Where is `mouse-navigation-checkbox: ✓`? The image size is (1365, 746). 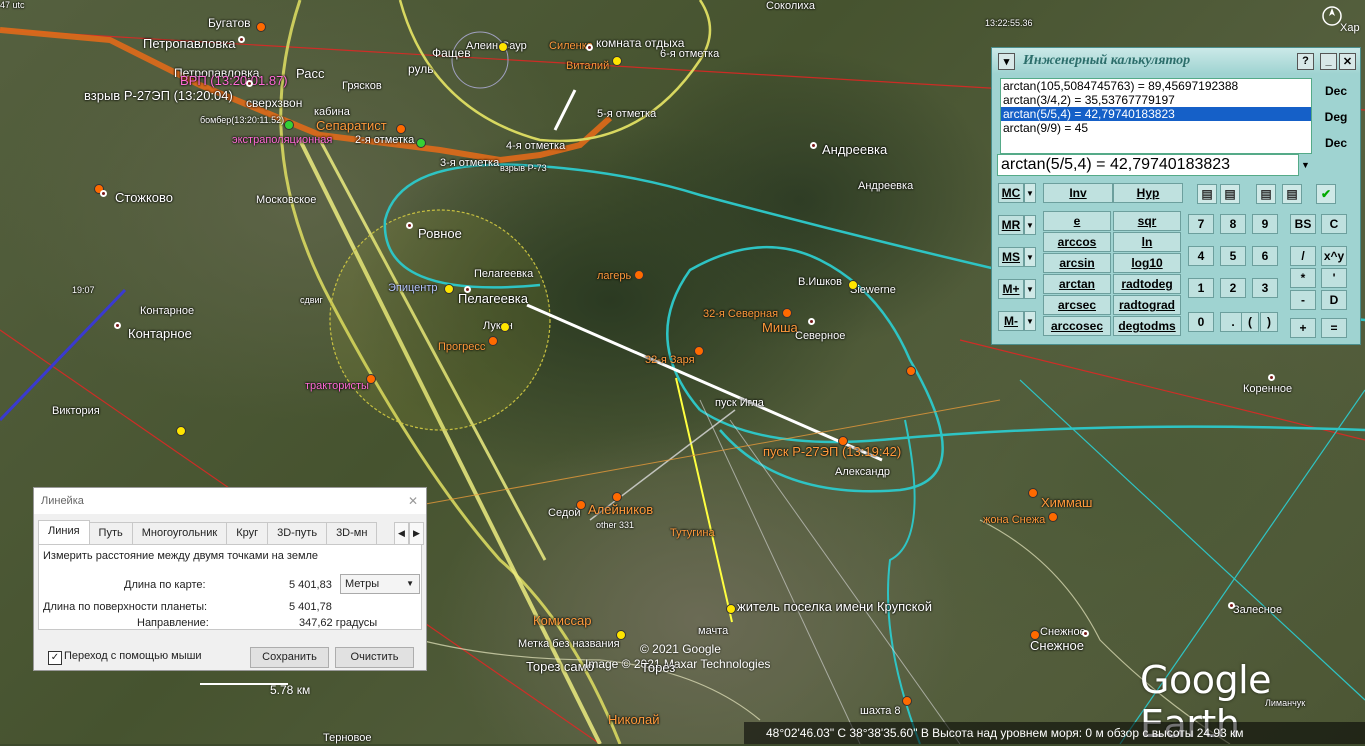
mouse-navigation-checkbox: ✓ is located at coordinates (55, 658).